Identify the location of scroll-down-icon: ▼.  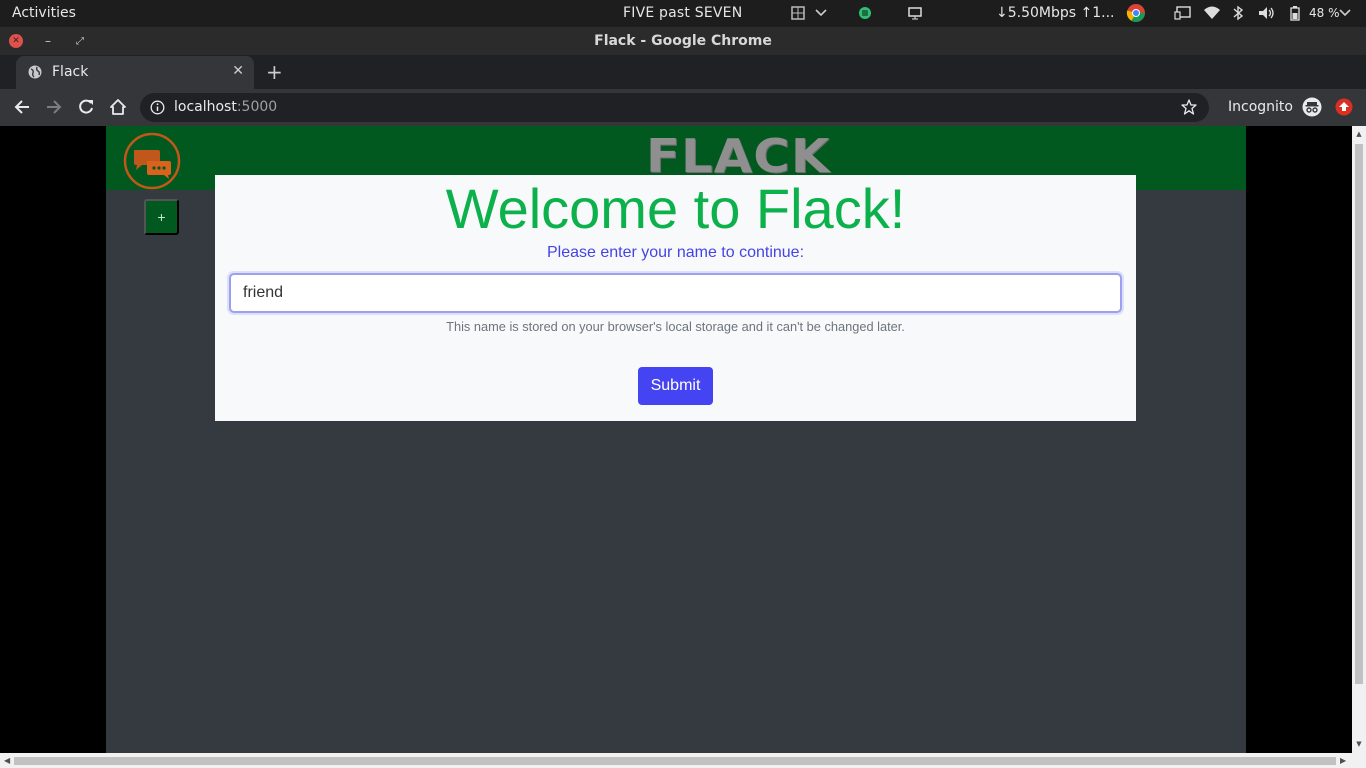
(1359, 744).